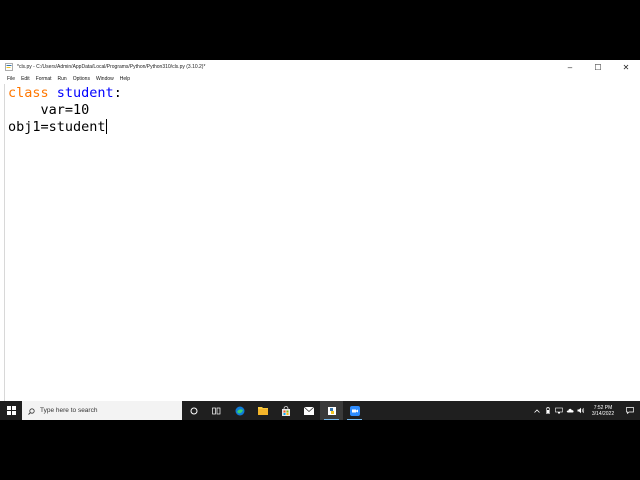 The height and width of the screenshot is (480, 640). What do you see at coordinates (106, 126) in the screenshot?
I see `text-cursor` at bounding box center [106, 126].